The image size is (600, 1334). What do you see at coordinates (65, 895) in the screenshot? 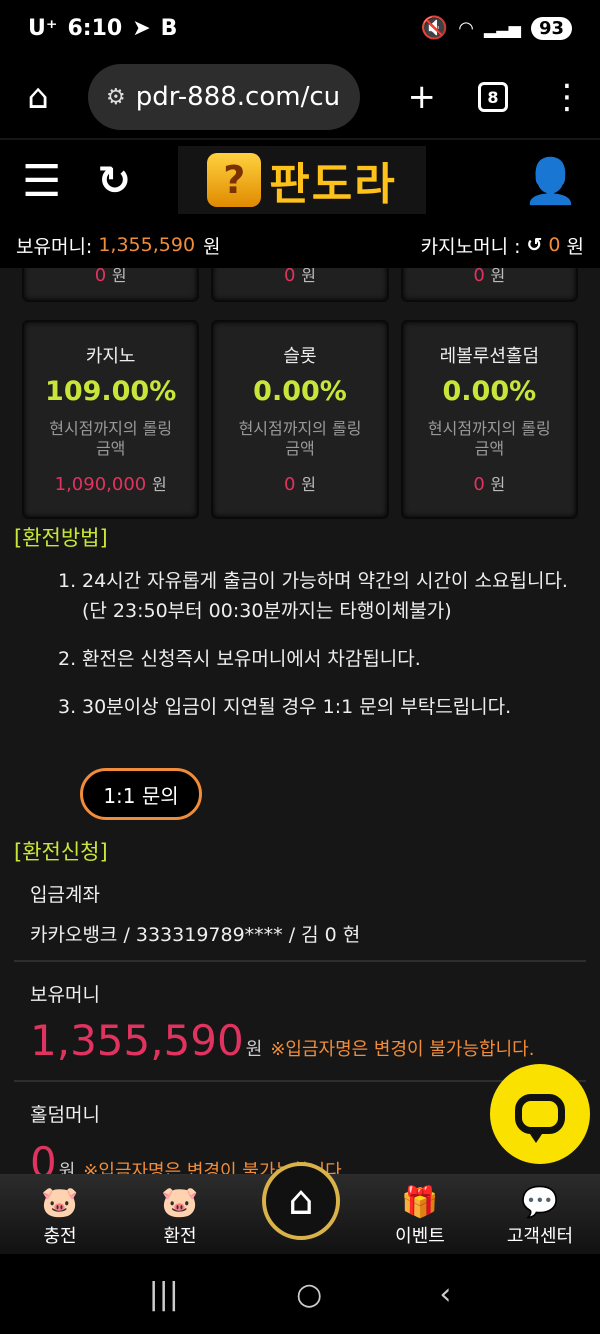
I see `account-label: 입금계좌` at bounding box center [65, 895].